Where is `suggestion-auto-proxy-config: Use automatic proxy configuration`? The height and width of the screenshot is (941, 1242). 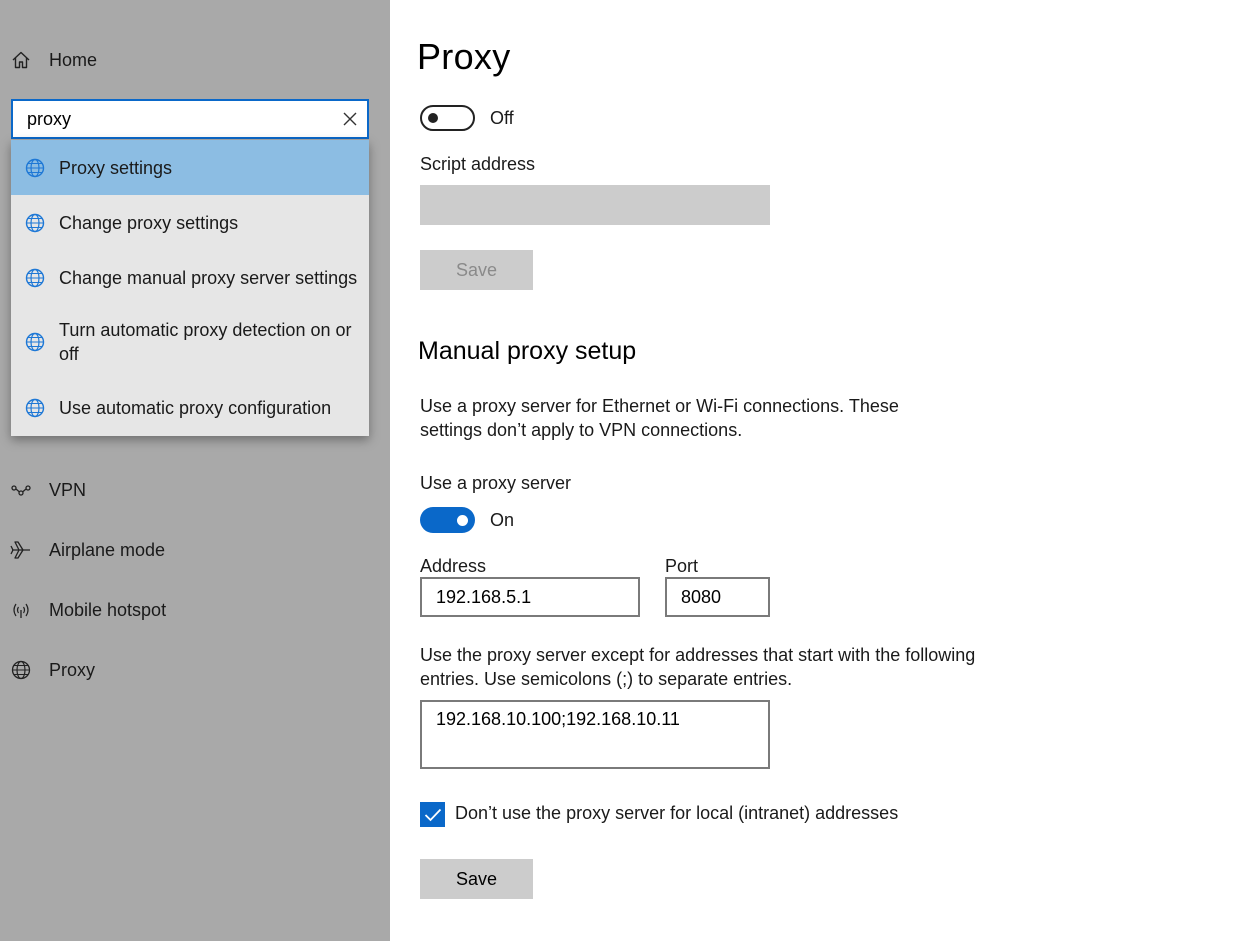 suggestion-auto-proxy-config: Use automatic proxy configuration is located at coordinates (190, 407).